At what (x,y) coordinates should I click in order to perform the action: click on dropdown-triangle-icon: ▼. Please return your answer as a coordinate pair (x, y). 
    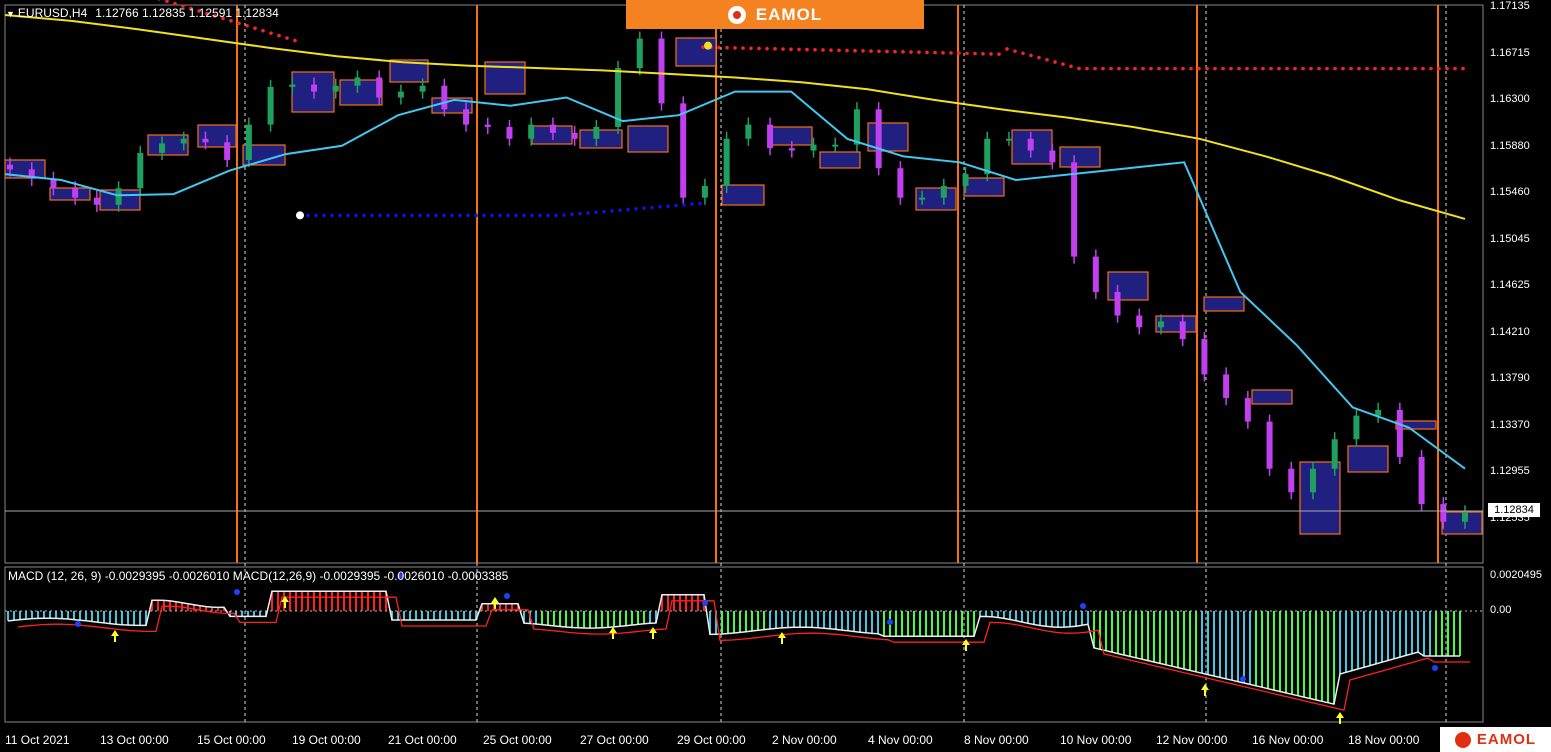
    Looking at the image, I should click on (10, 14).